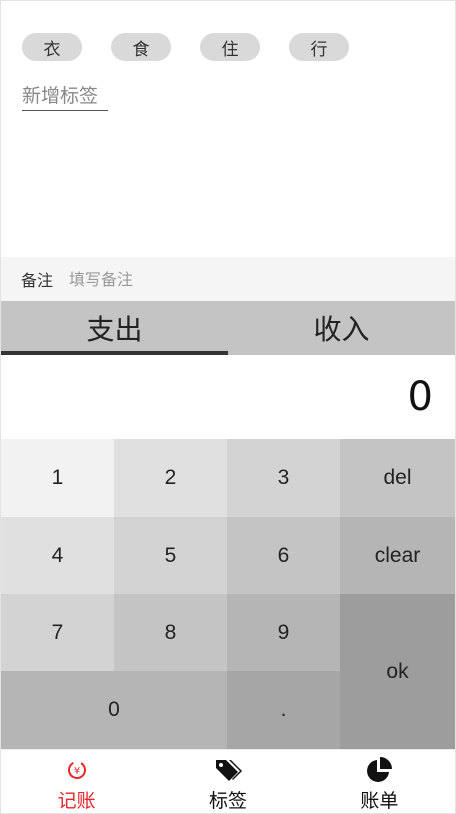 This screenshot has width=456, height=814. Describe the element at coordinates (228, 770) in the screenshot. I see `tags-icon` at that location.